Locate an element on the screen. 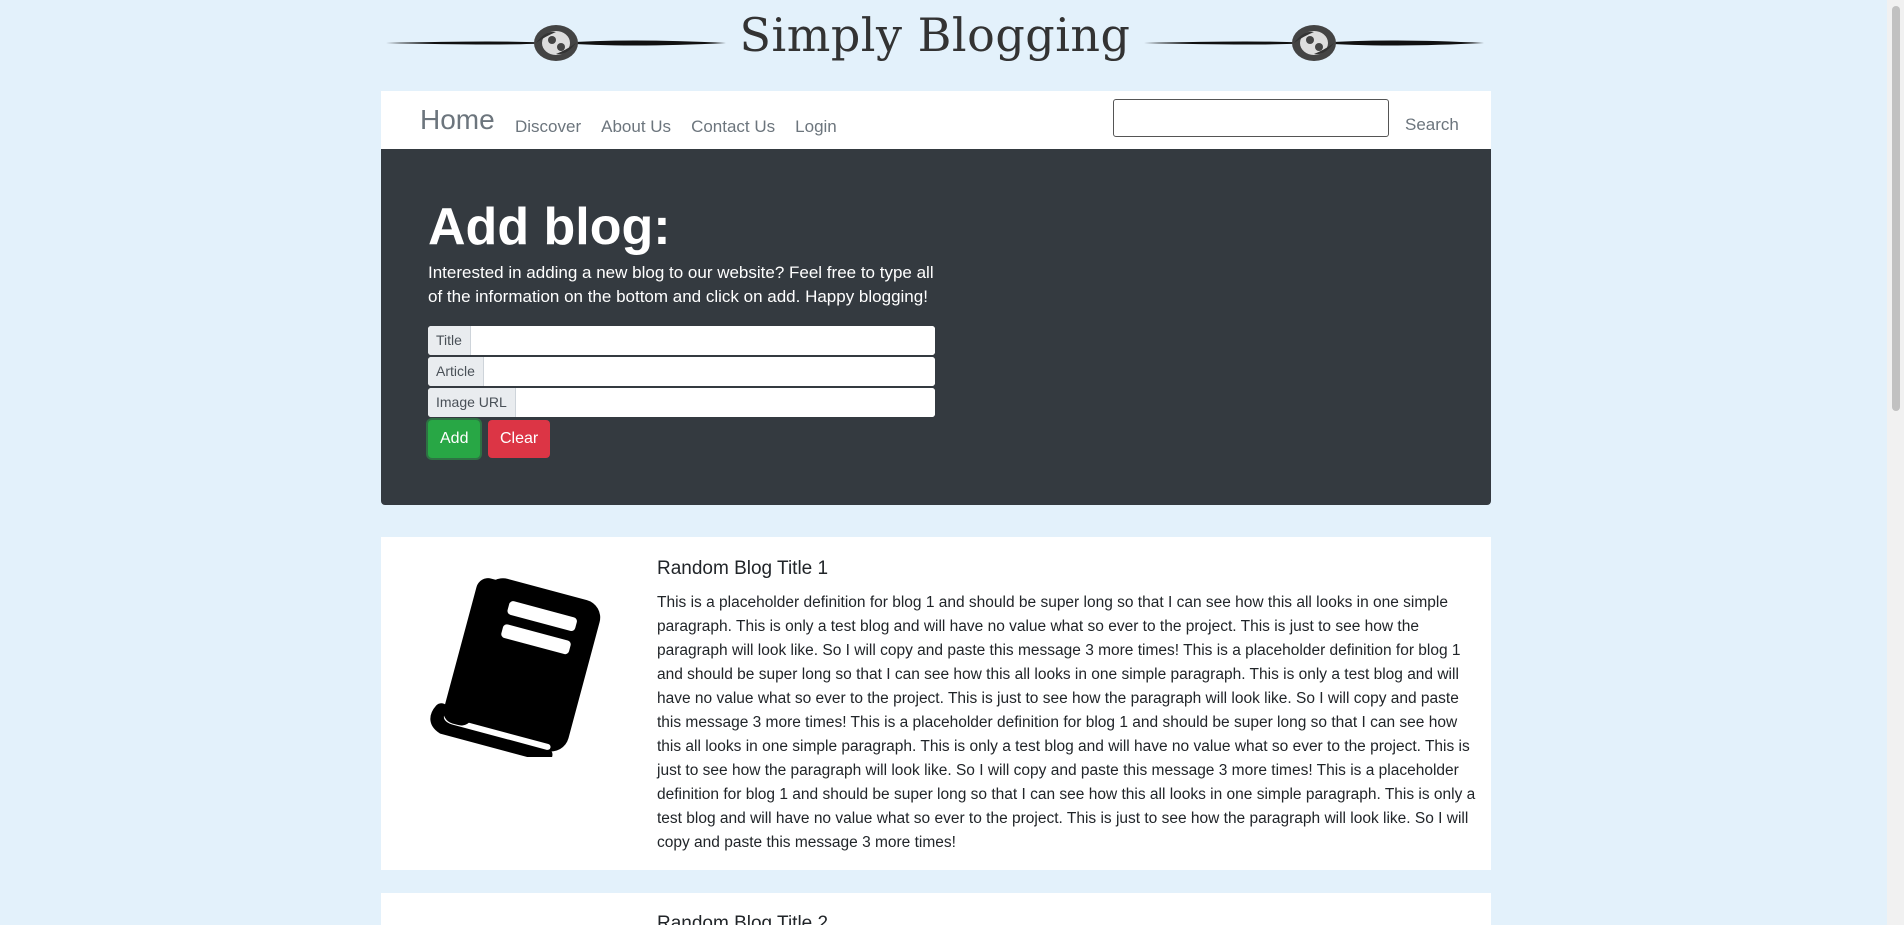  nav-link-discover: Discover is located at coordinates (548, 127).